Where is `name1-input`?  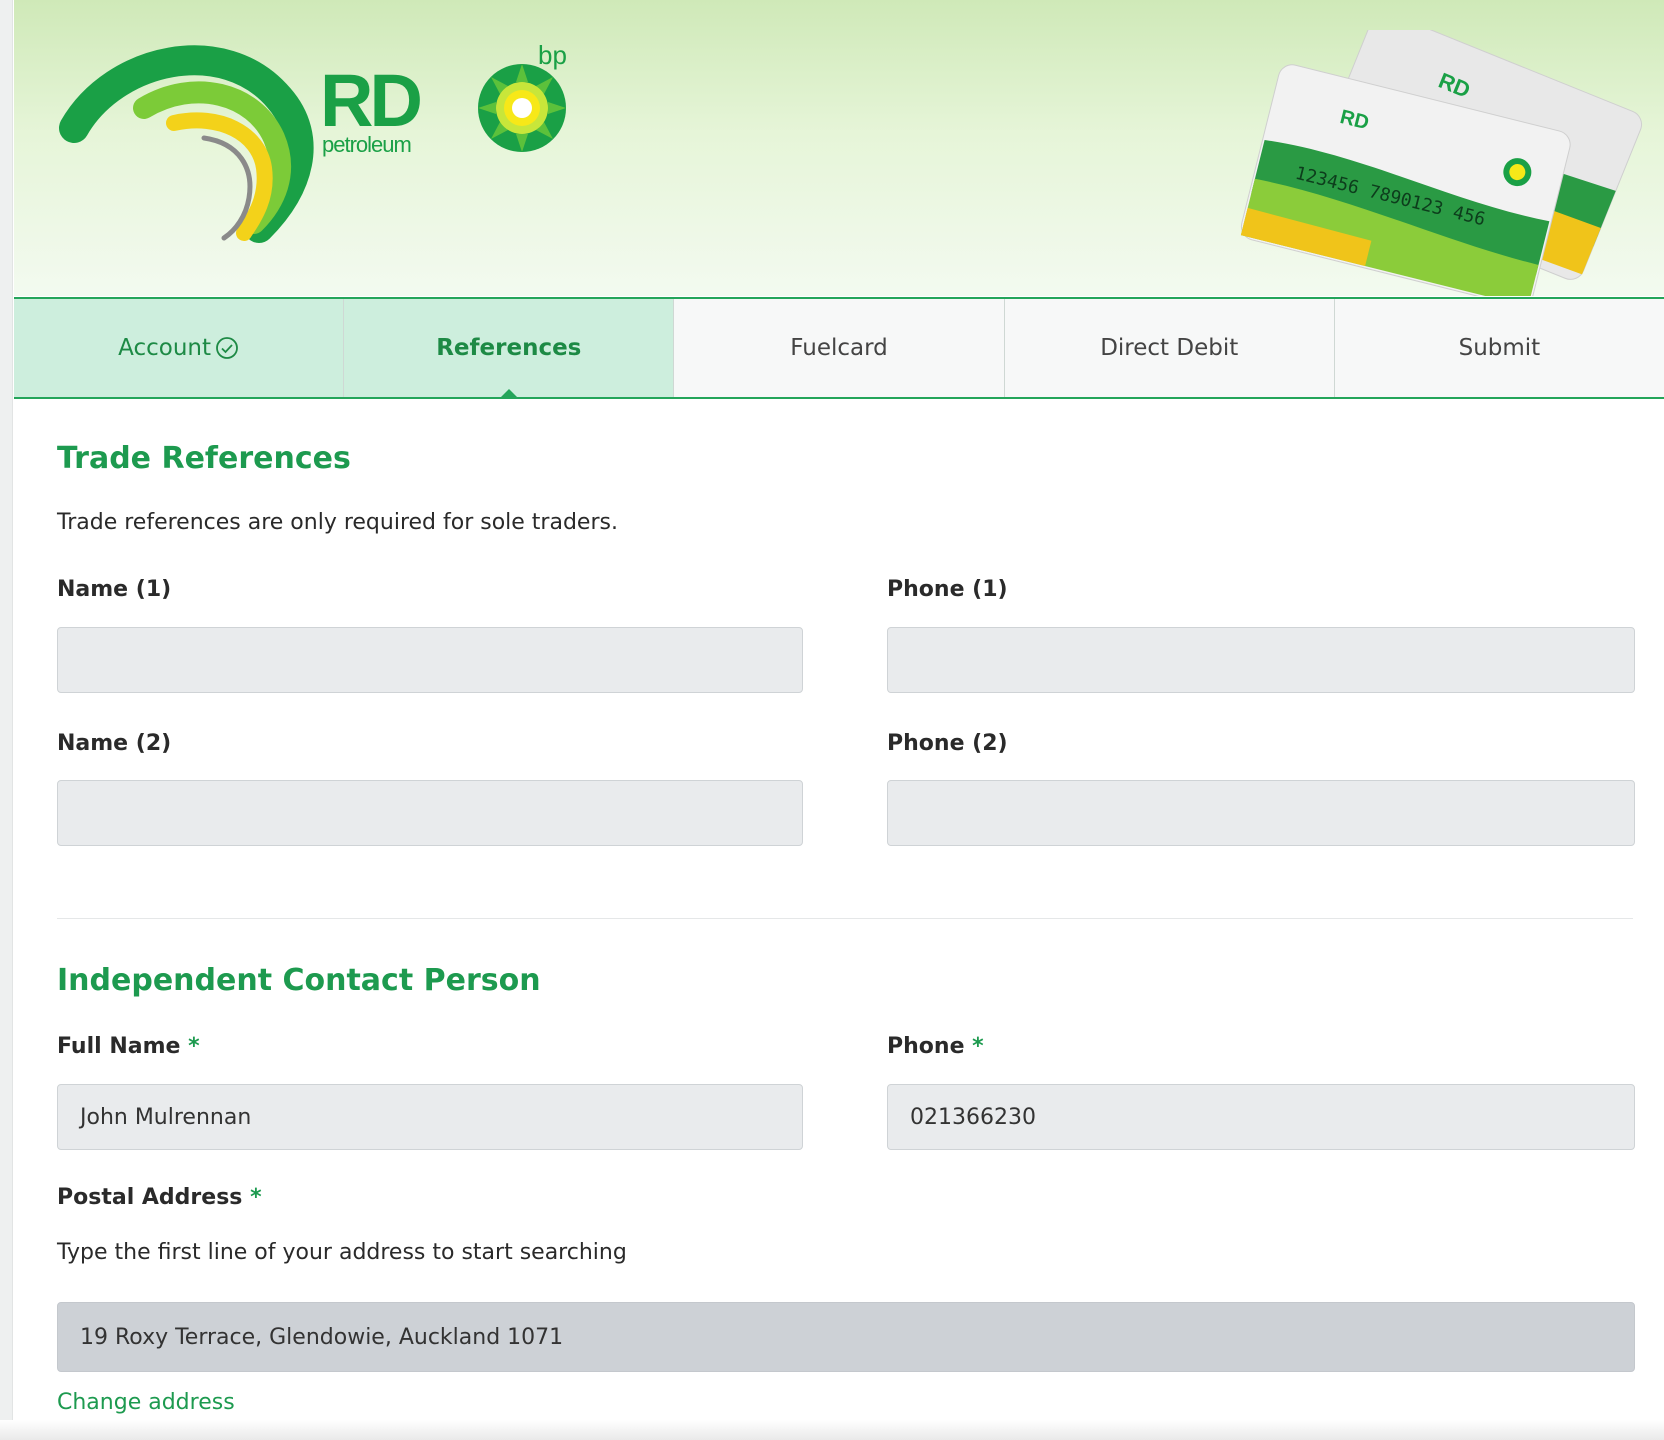
name1-input is located at coordinates (430, 660).